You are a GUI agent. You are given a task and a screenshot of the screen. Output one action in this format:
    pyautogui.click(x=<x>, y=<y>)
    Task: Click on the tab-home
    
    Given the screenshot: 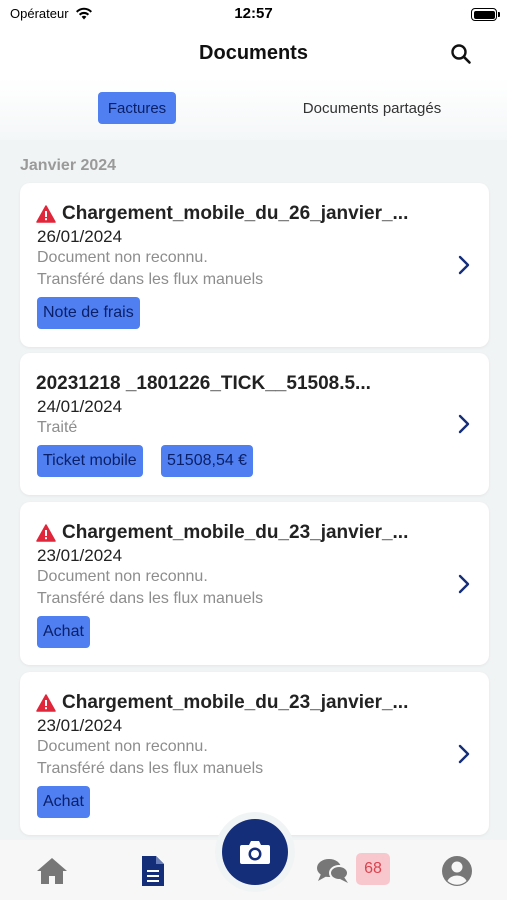 What is the action you would take?
    pyautogui.click(x=52, y=871)
    